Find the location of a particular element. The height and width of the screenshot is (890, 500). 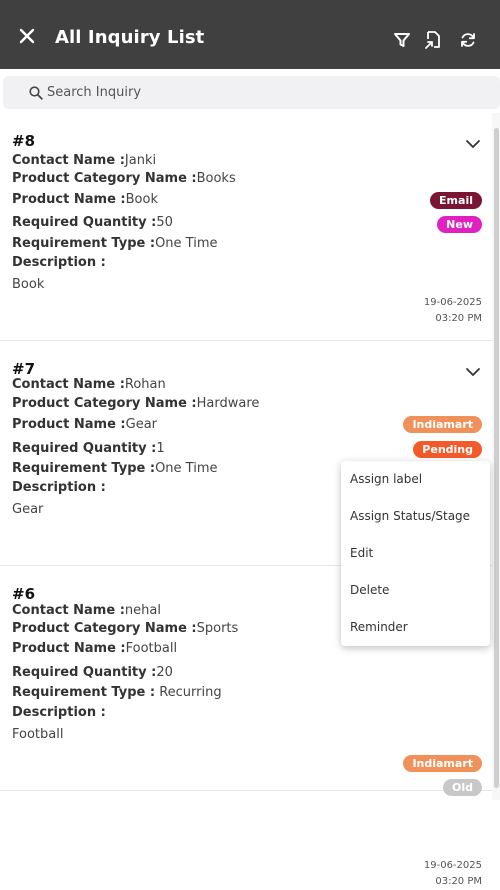

contact-row: Contact Name :Janki is located at coordinates (84, 160).